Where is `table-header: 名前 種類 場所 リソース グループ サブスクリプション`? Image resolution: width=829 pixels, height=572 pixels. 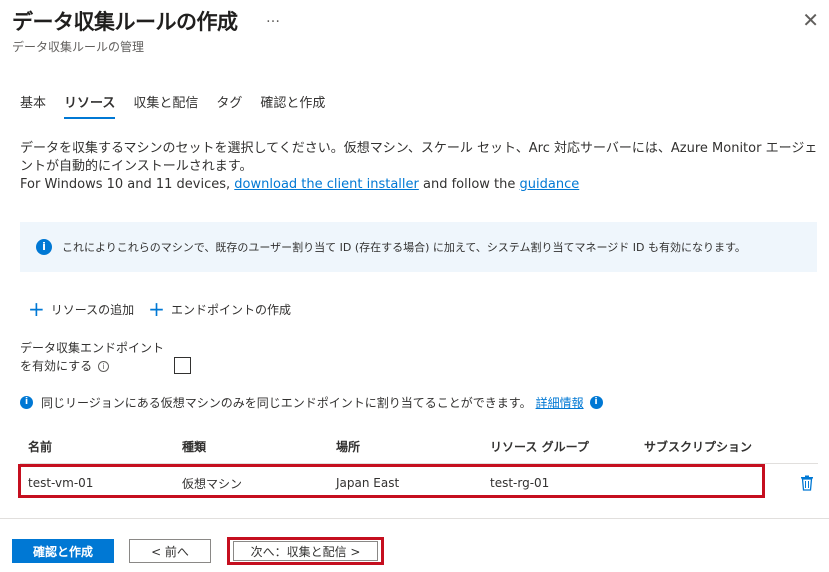 table-header: 名前 種類 場所 リソース グループ サブスクリプション is located at coordinates (419, 447).